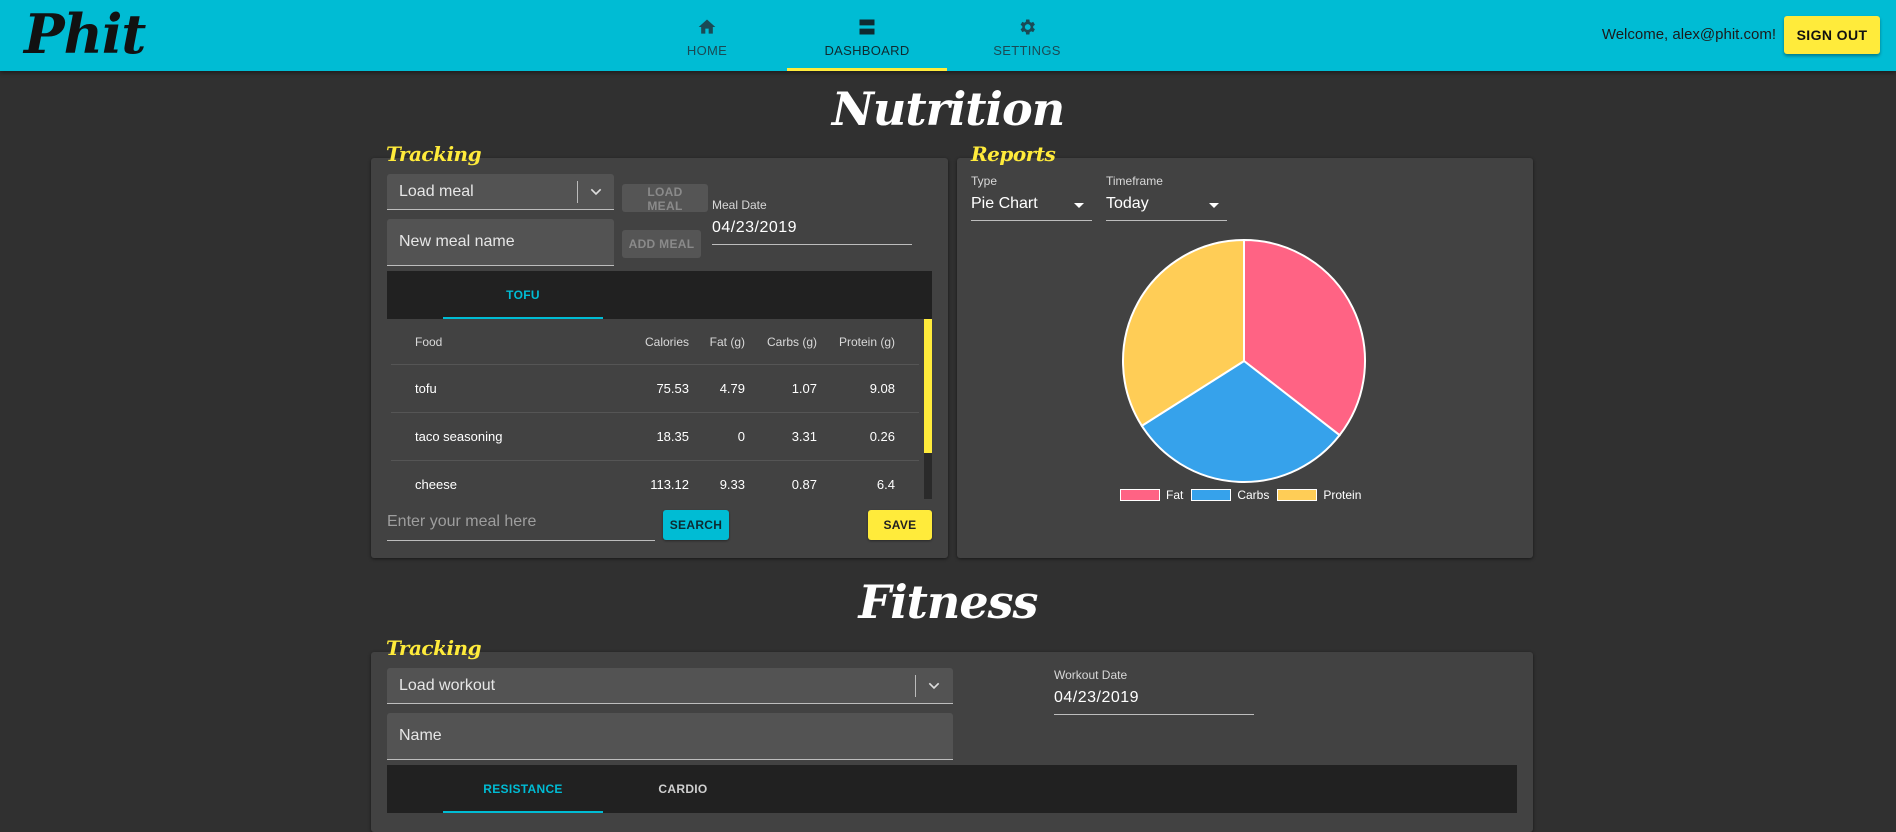 This screenshot has height=832, width=1896. Describe the element at coordinates (523, 789) in the screenshot. I see `tab-resistance: RESISTANCE` at that location.